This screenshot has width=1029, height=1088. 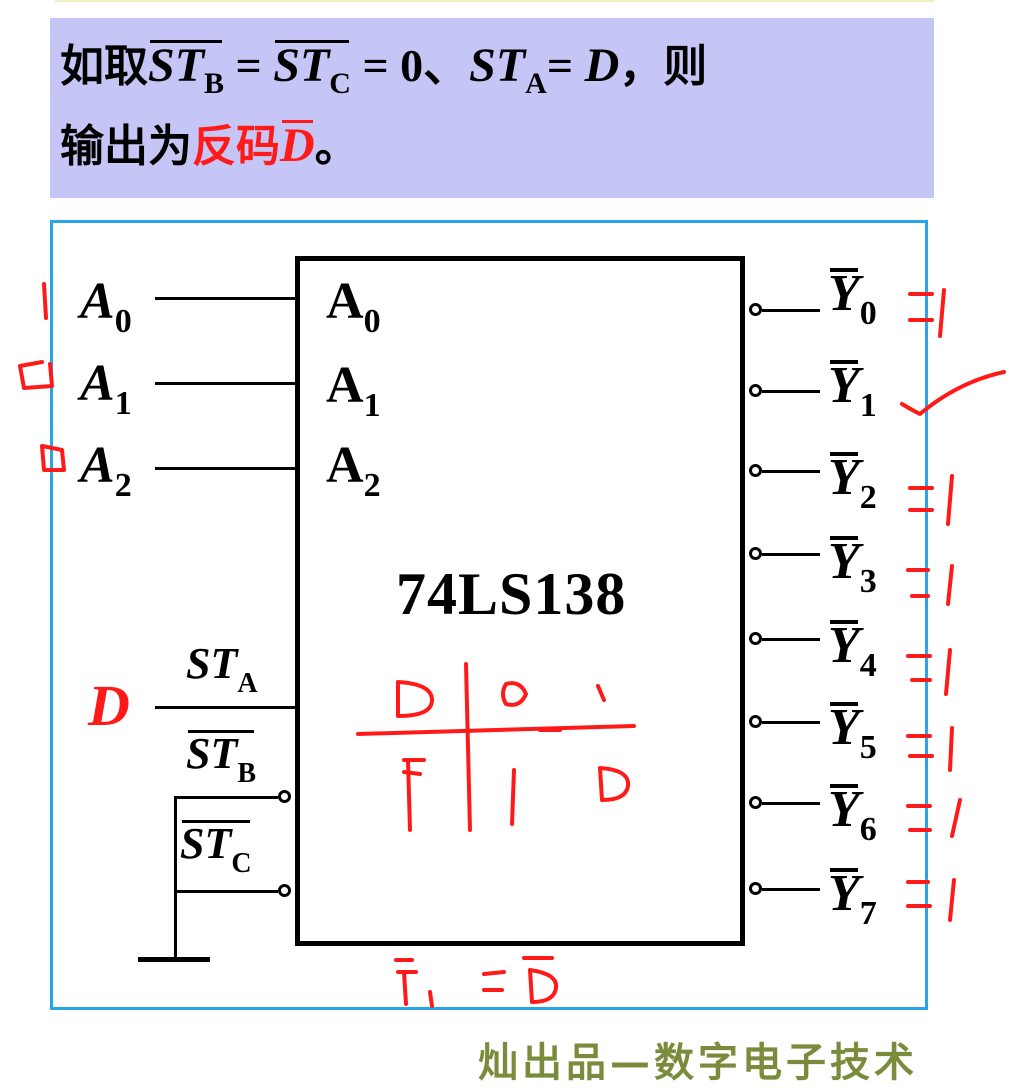 What do you see at coordinates (476, 982) in the screenshot?
I see `hand-result` at bounding box center [476, 982].